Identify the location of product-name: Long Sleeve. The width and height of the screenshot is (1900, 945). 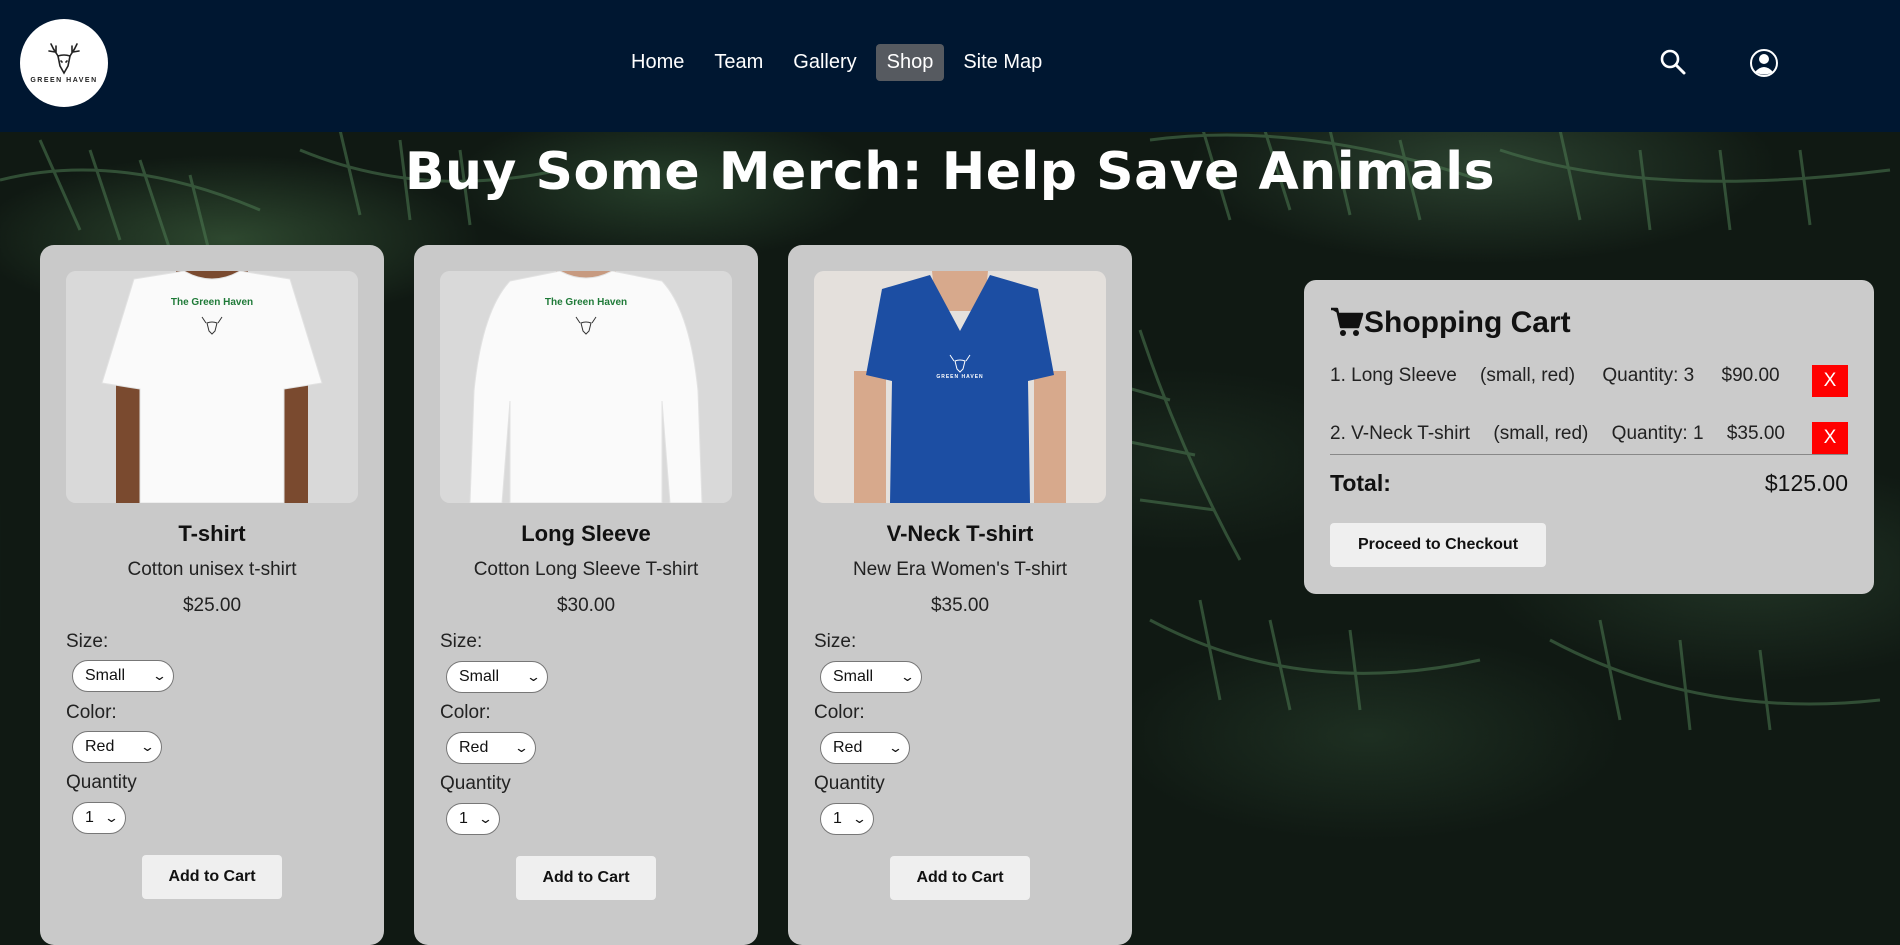
(586, 533).